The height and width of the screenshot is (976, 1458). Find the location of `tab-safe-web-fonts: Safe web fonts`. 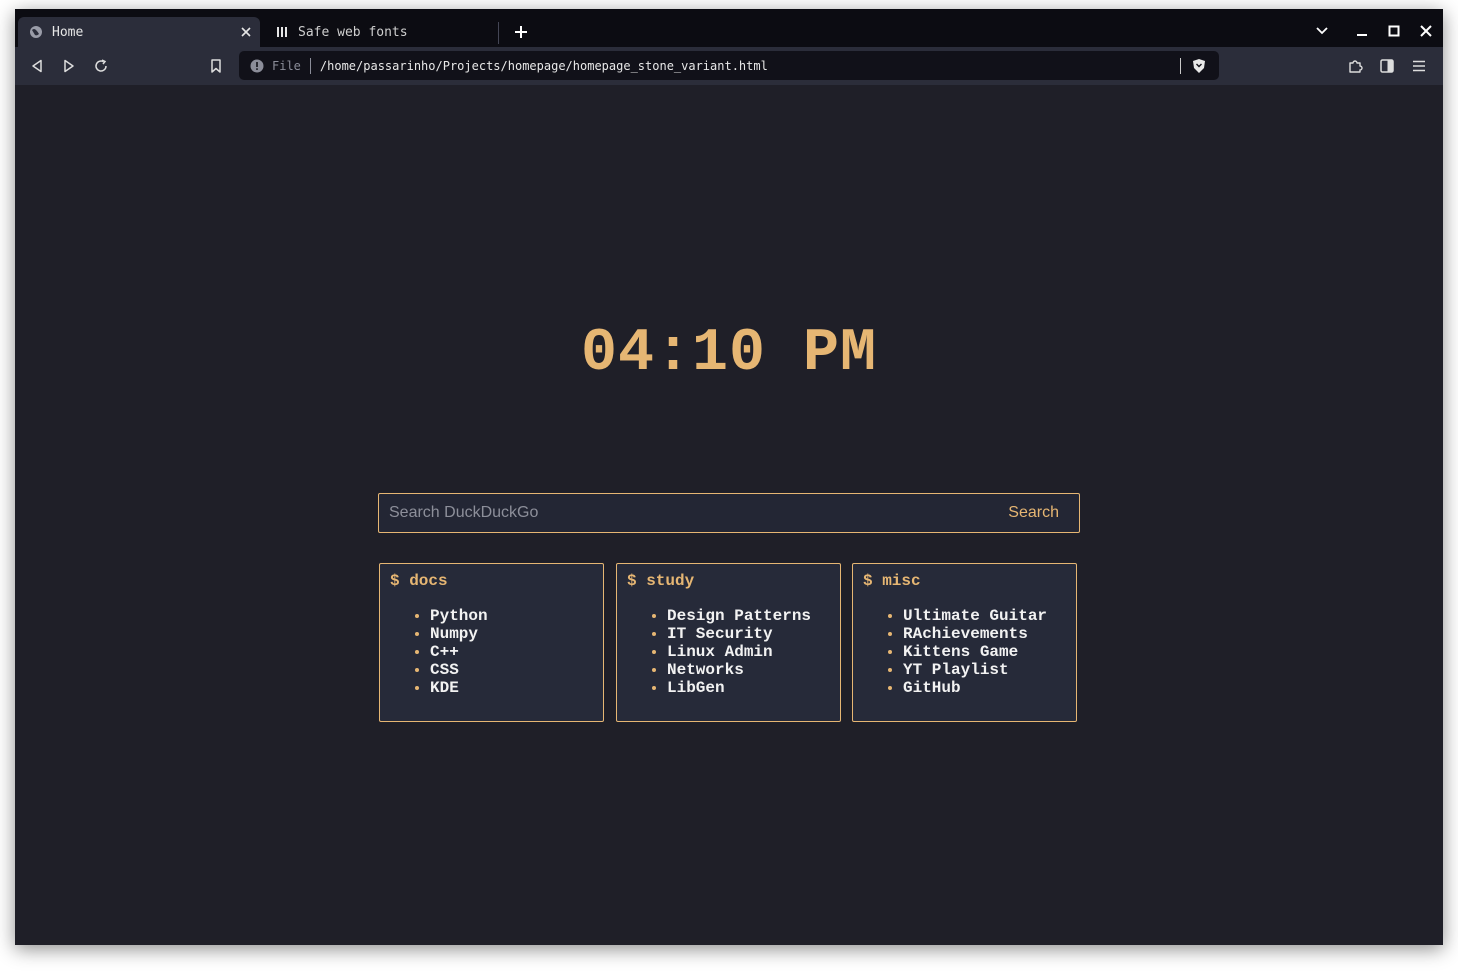

tab-safe-web-fonts: Safe web fonts is located at coordinates (381, 32).